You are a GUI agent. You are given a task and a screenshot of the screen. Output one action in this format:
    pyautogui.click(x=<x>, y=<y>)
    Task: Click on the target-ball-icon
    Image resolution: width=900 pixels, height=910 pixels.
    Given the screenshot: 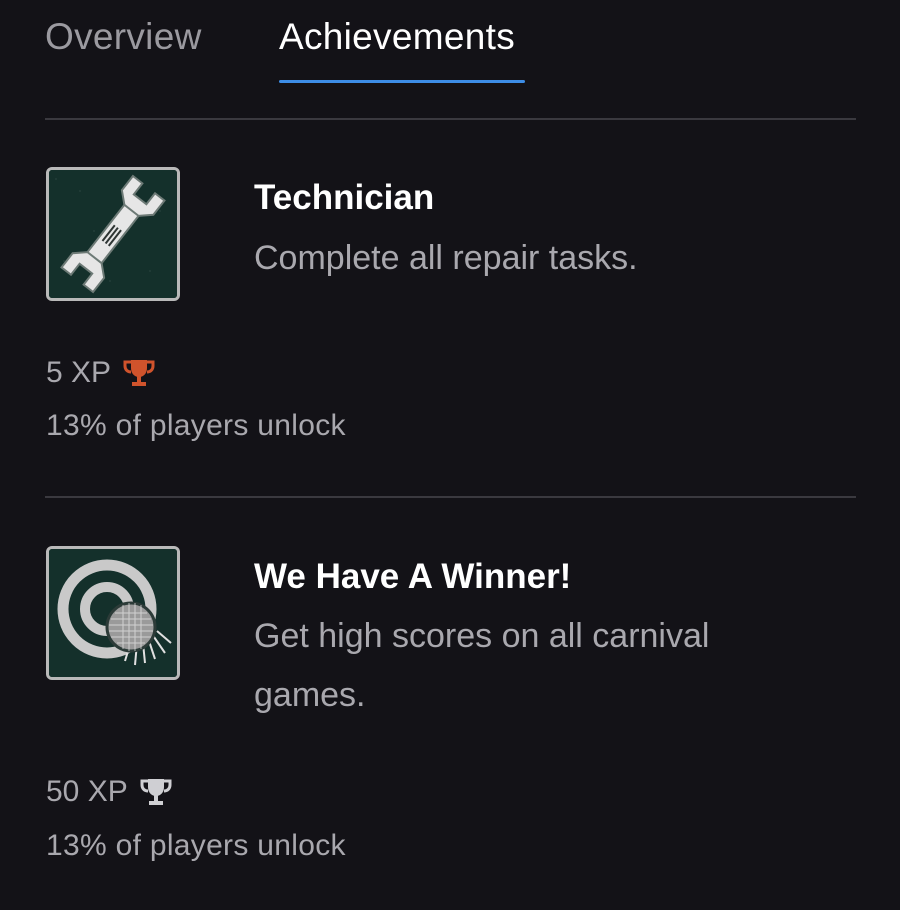 What is the action you would take?
    pyautogui.click(x=113, y=613)
    